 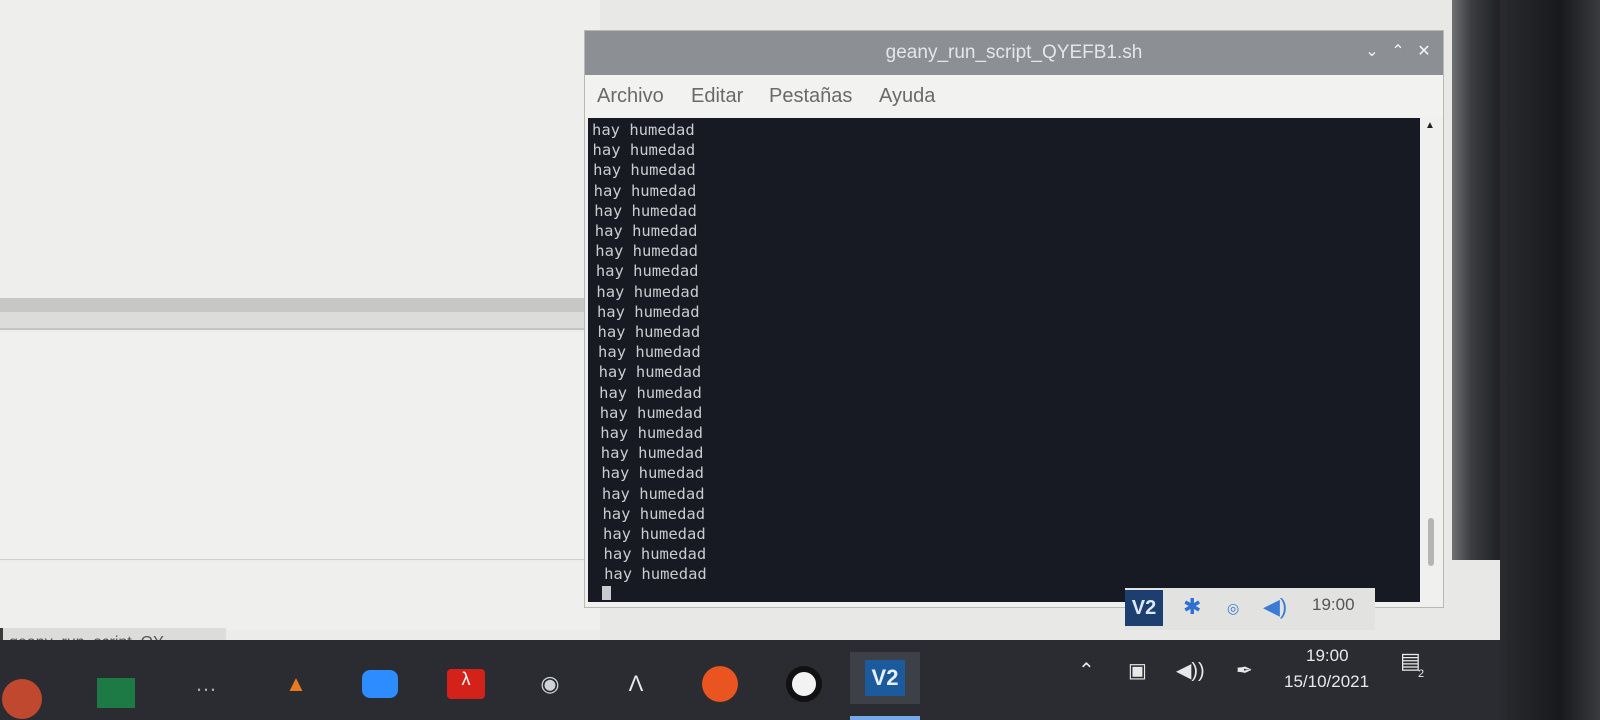 What do you see at coordinates (636, 684) in the screenshot?
I see `autodesk-icon: Λ` at bounding box center [636, 684].